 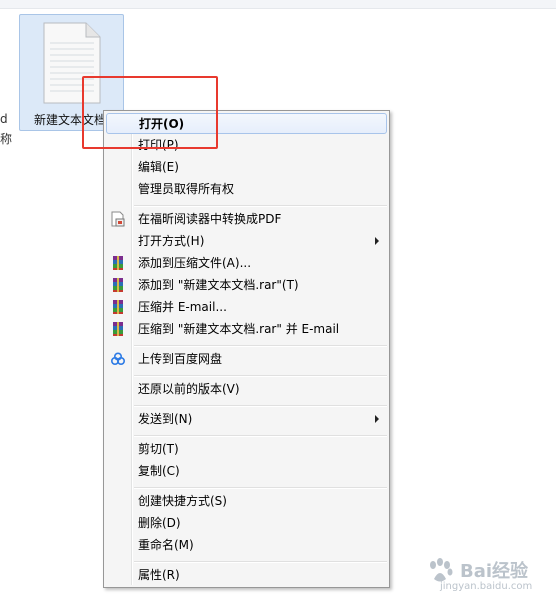 What do you see at coordinates (150, 112) in the screenshot?
I see `red-annotation-box` at bounding box center [150, 112].